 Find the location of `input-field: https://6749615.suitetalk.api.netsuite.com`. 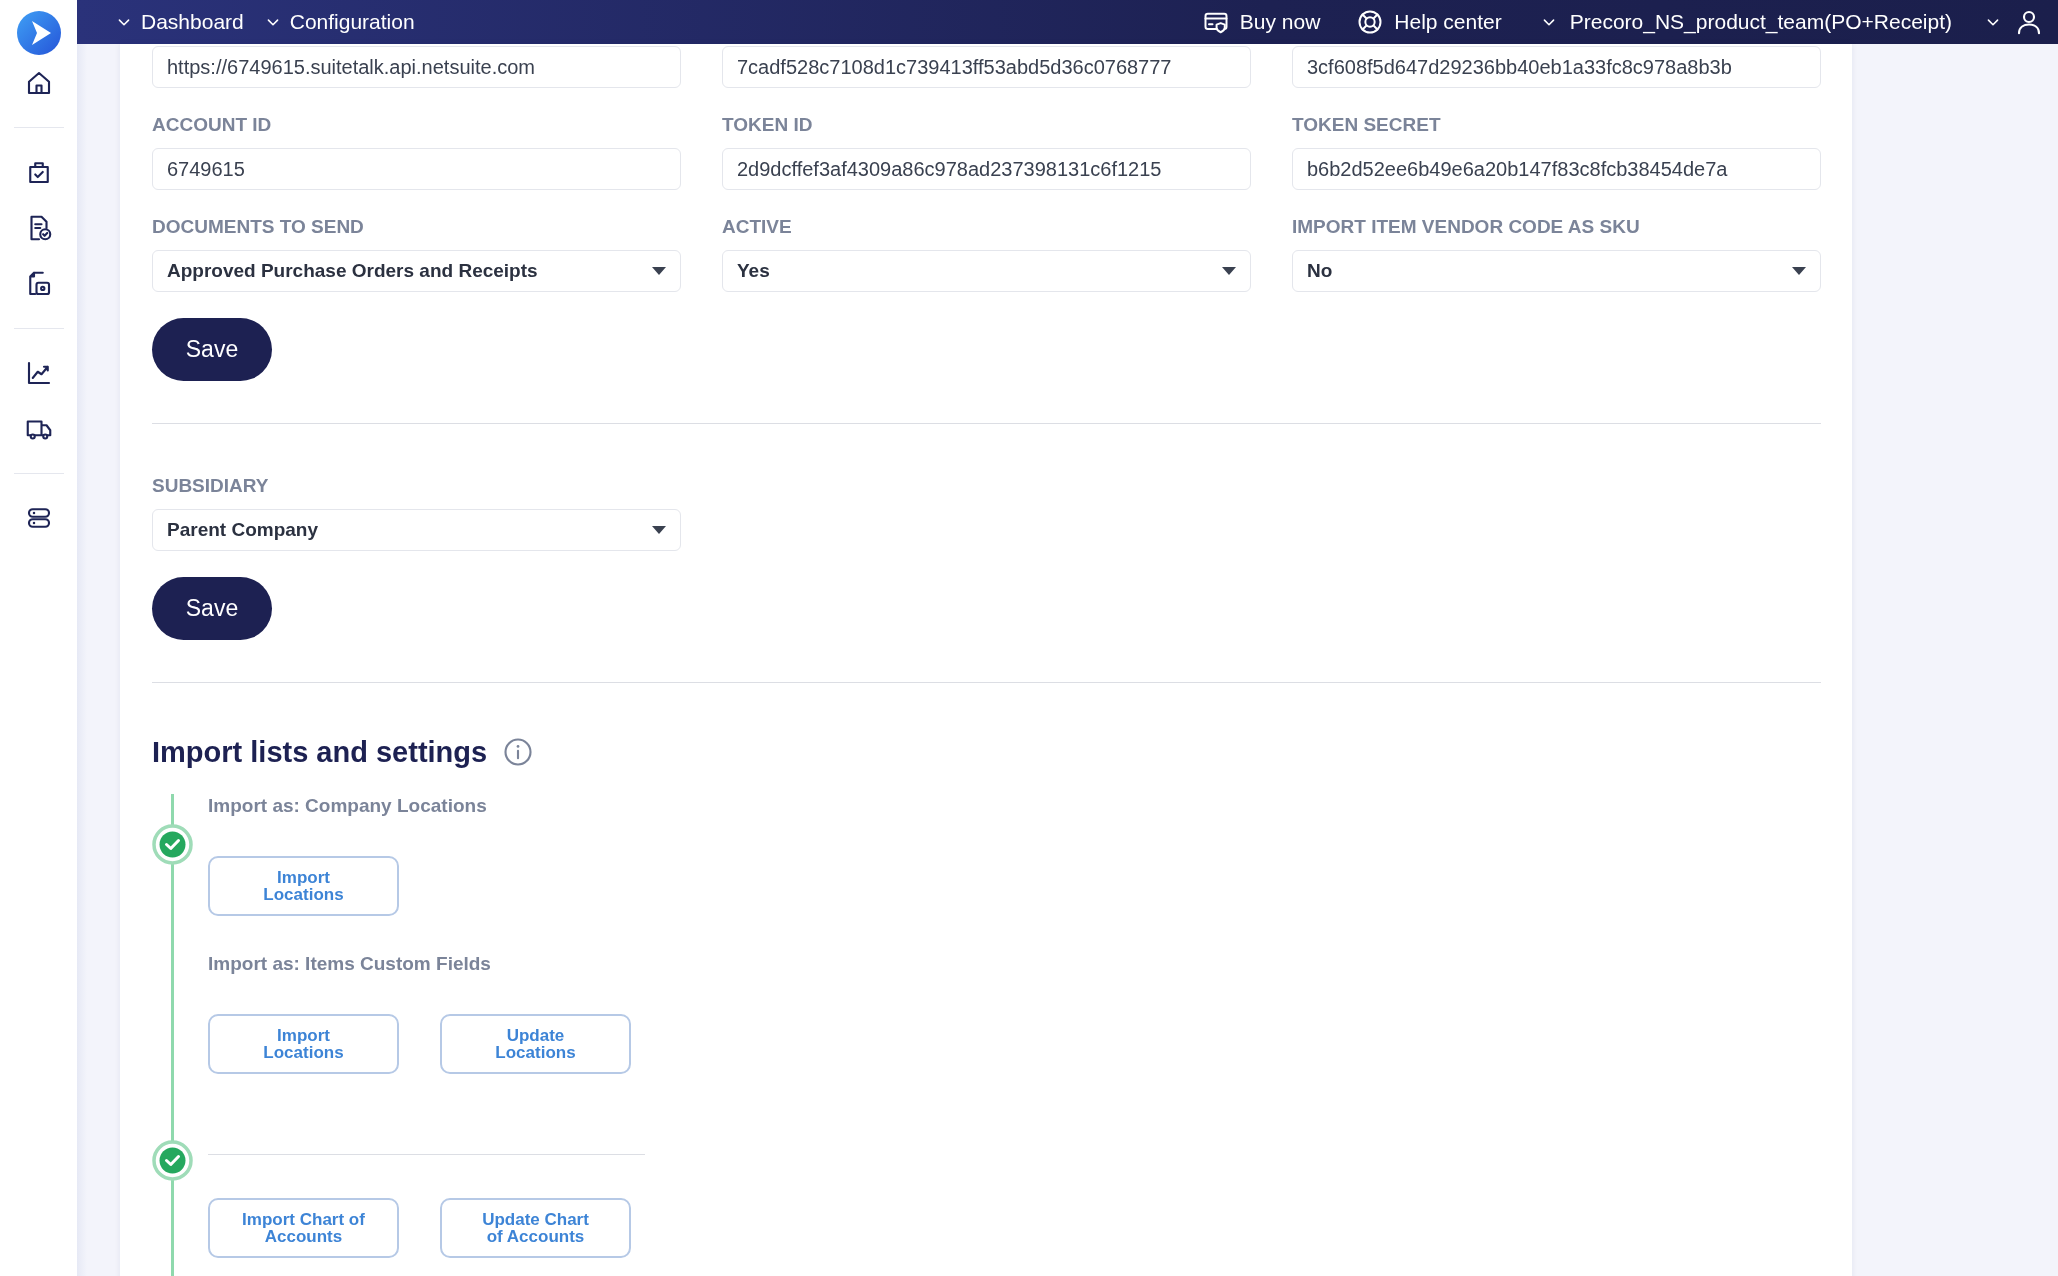

input-field: https://6749615.suitetalk.api.netsuite.com is located at coordinates (416, 67).